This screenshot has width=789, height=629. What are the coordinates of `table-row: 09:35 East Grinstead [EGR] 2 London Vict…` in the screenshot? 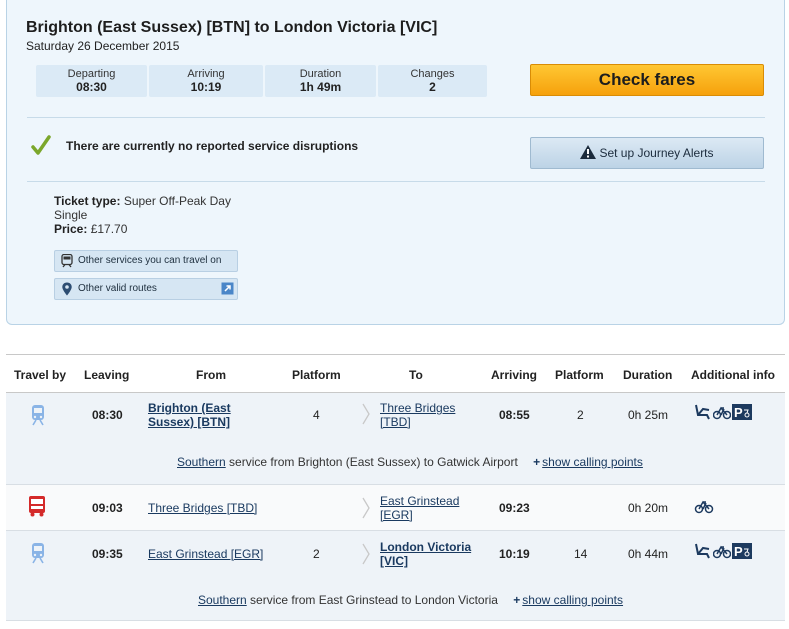 It's located at (395, 576).